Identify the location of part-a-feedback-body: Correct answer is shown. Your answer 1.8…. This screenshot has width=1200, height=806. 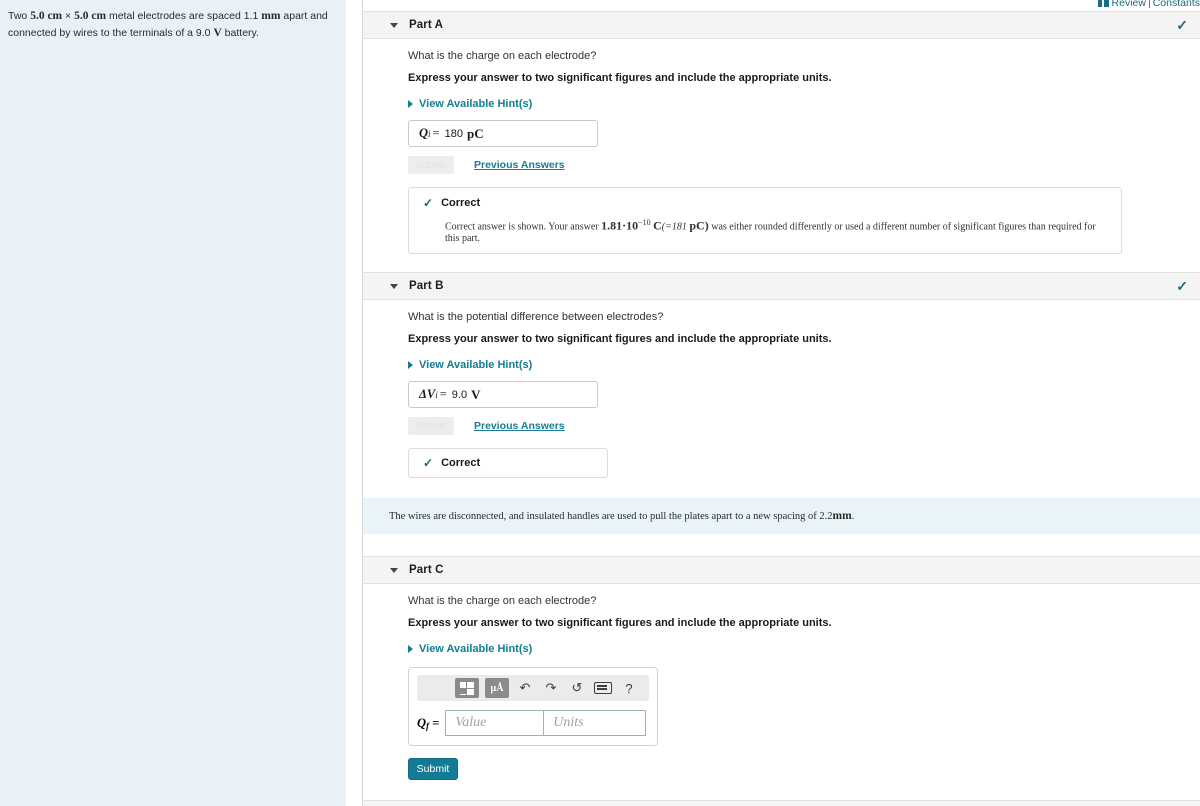
(777, 231).